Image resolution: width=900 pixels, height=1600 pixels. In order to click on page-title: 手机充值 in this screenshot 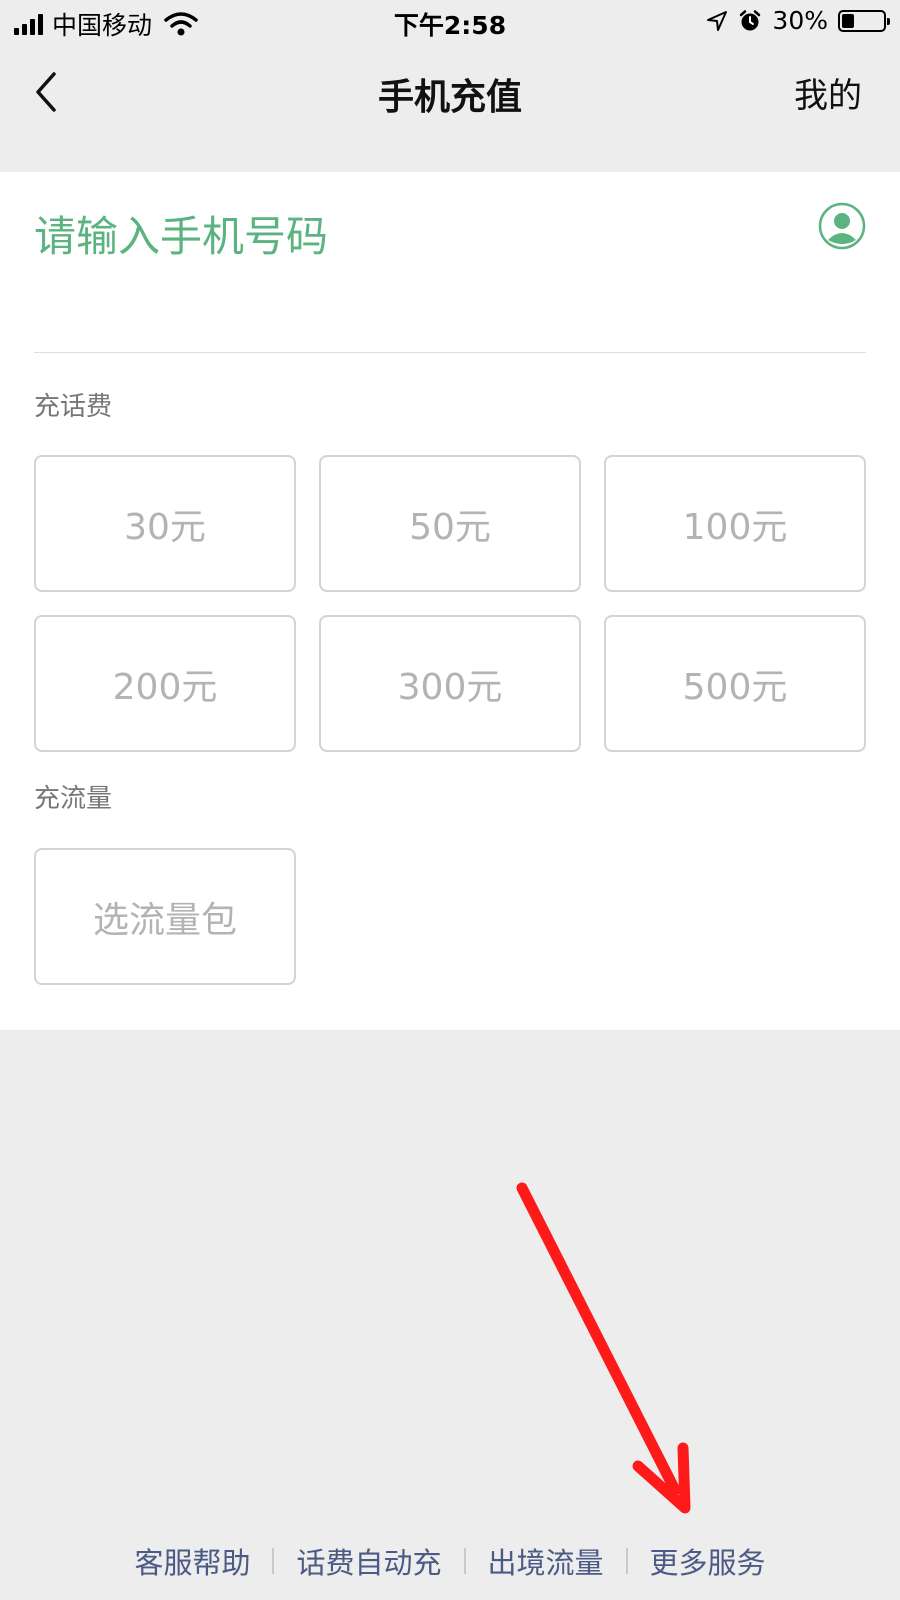, I will do `click(449, 97)`.